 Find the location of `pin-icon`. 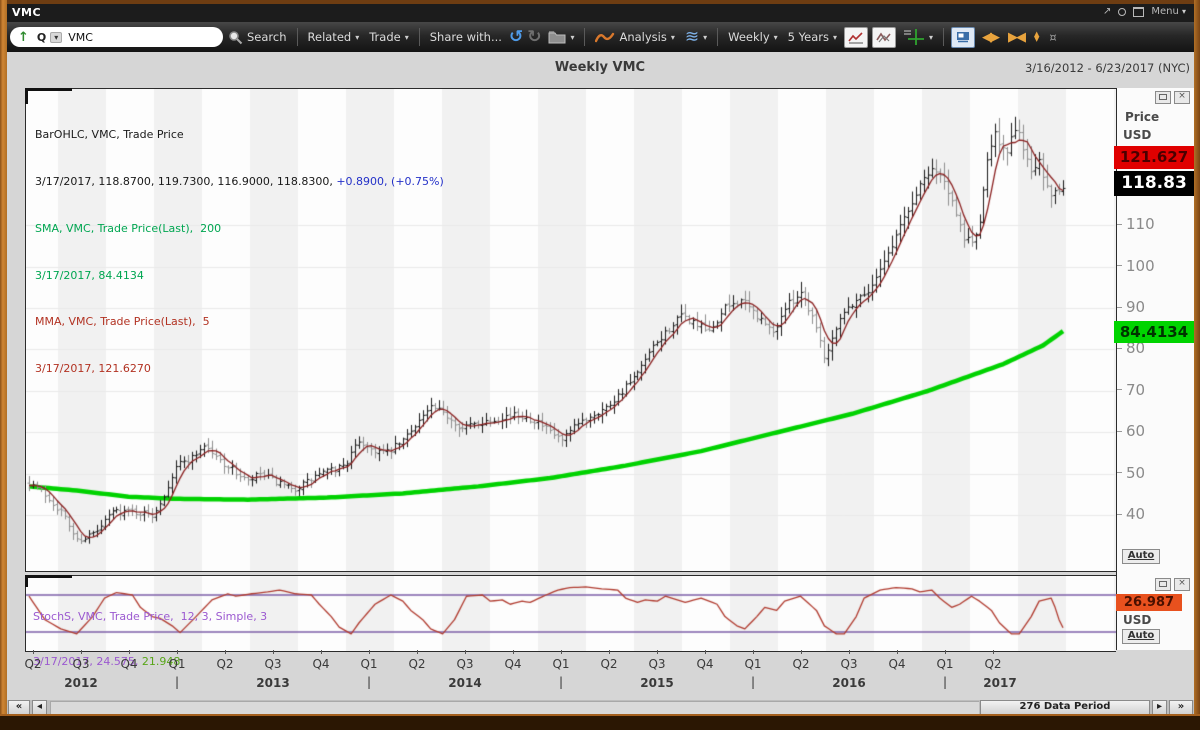

pin-icon is located at coordinates (1122, 11).